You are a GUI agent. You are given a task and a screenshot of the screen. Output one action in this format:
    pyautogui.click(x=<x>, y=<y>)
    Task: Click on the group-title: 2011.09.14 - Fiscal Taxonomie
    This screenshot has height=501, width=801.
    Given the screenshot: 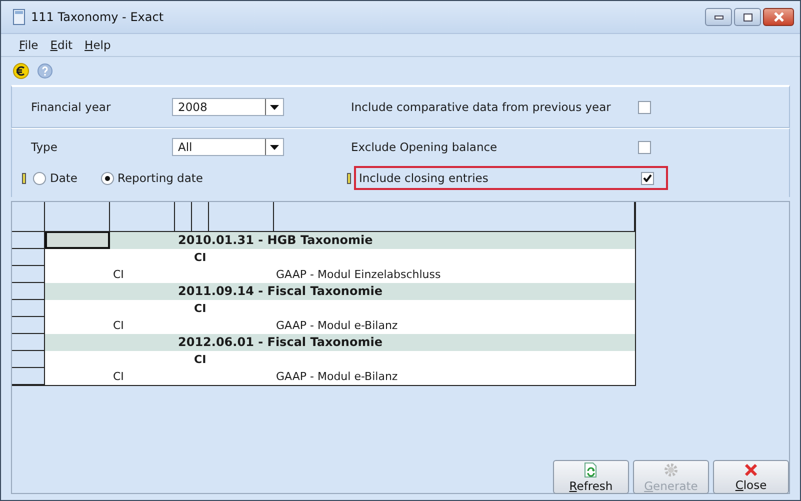 What is the action you would take?
    pyautogui.click(x=280, y=291)
    